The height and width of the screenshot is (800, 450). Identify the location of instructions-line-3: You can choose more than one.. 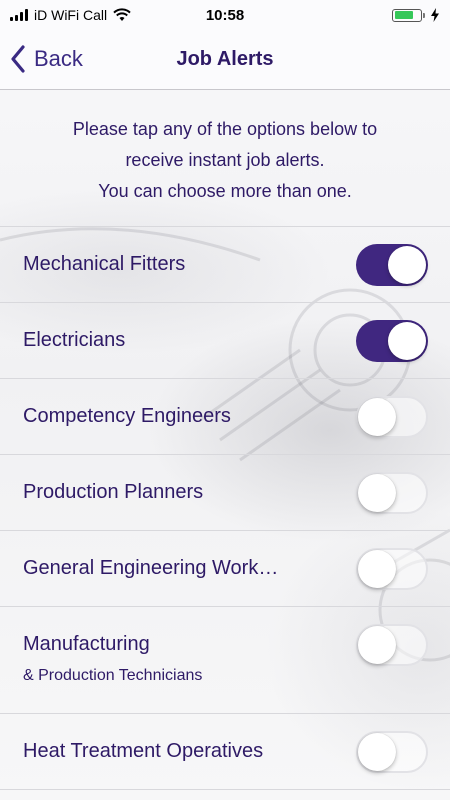
(225, 191).